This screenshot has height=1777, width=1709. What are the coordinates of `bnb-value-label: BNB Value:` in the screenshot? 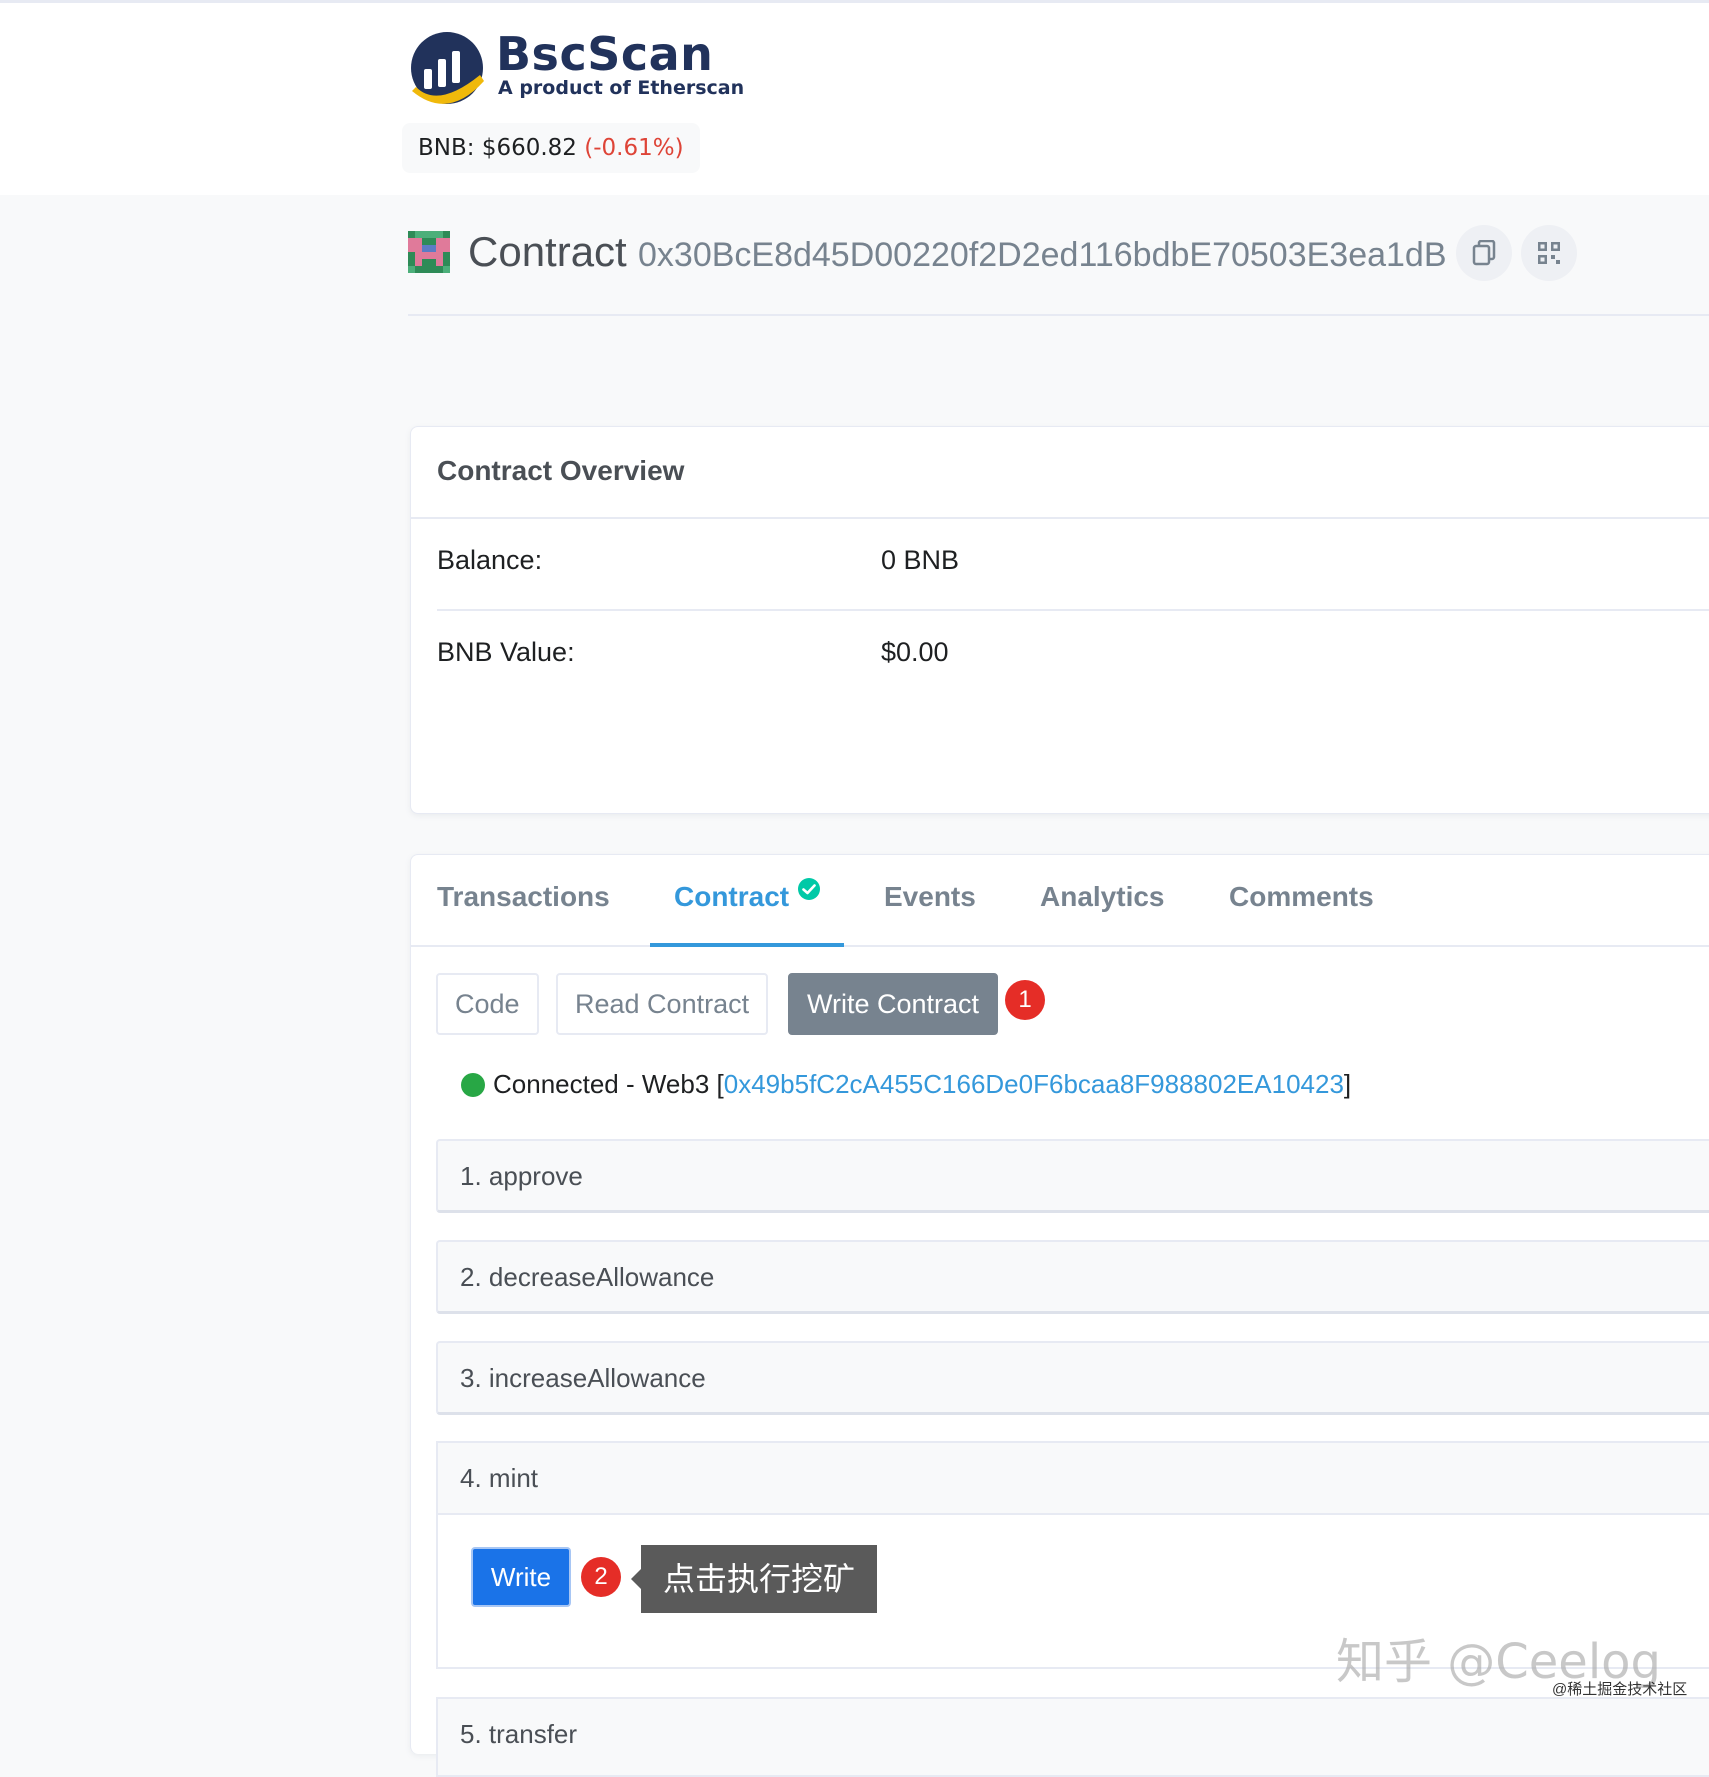 It's located at (506, 652).